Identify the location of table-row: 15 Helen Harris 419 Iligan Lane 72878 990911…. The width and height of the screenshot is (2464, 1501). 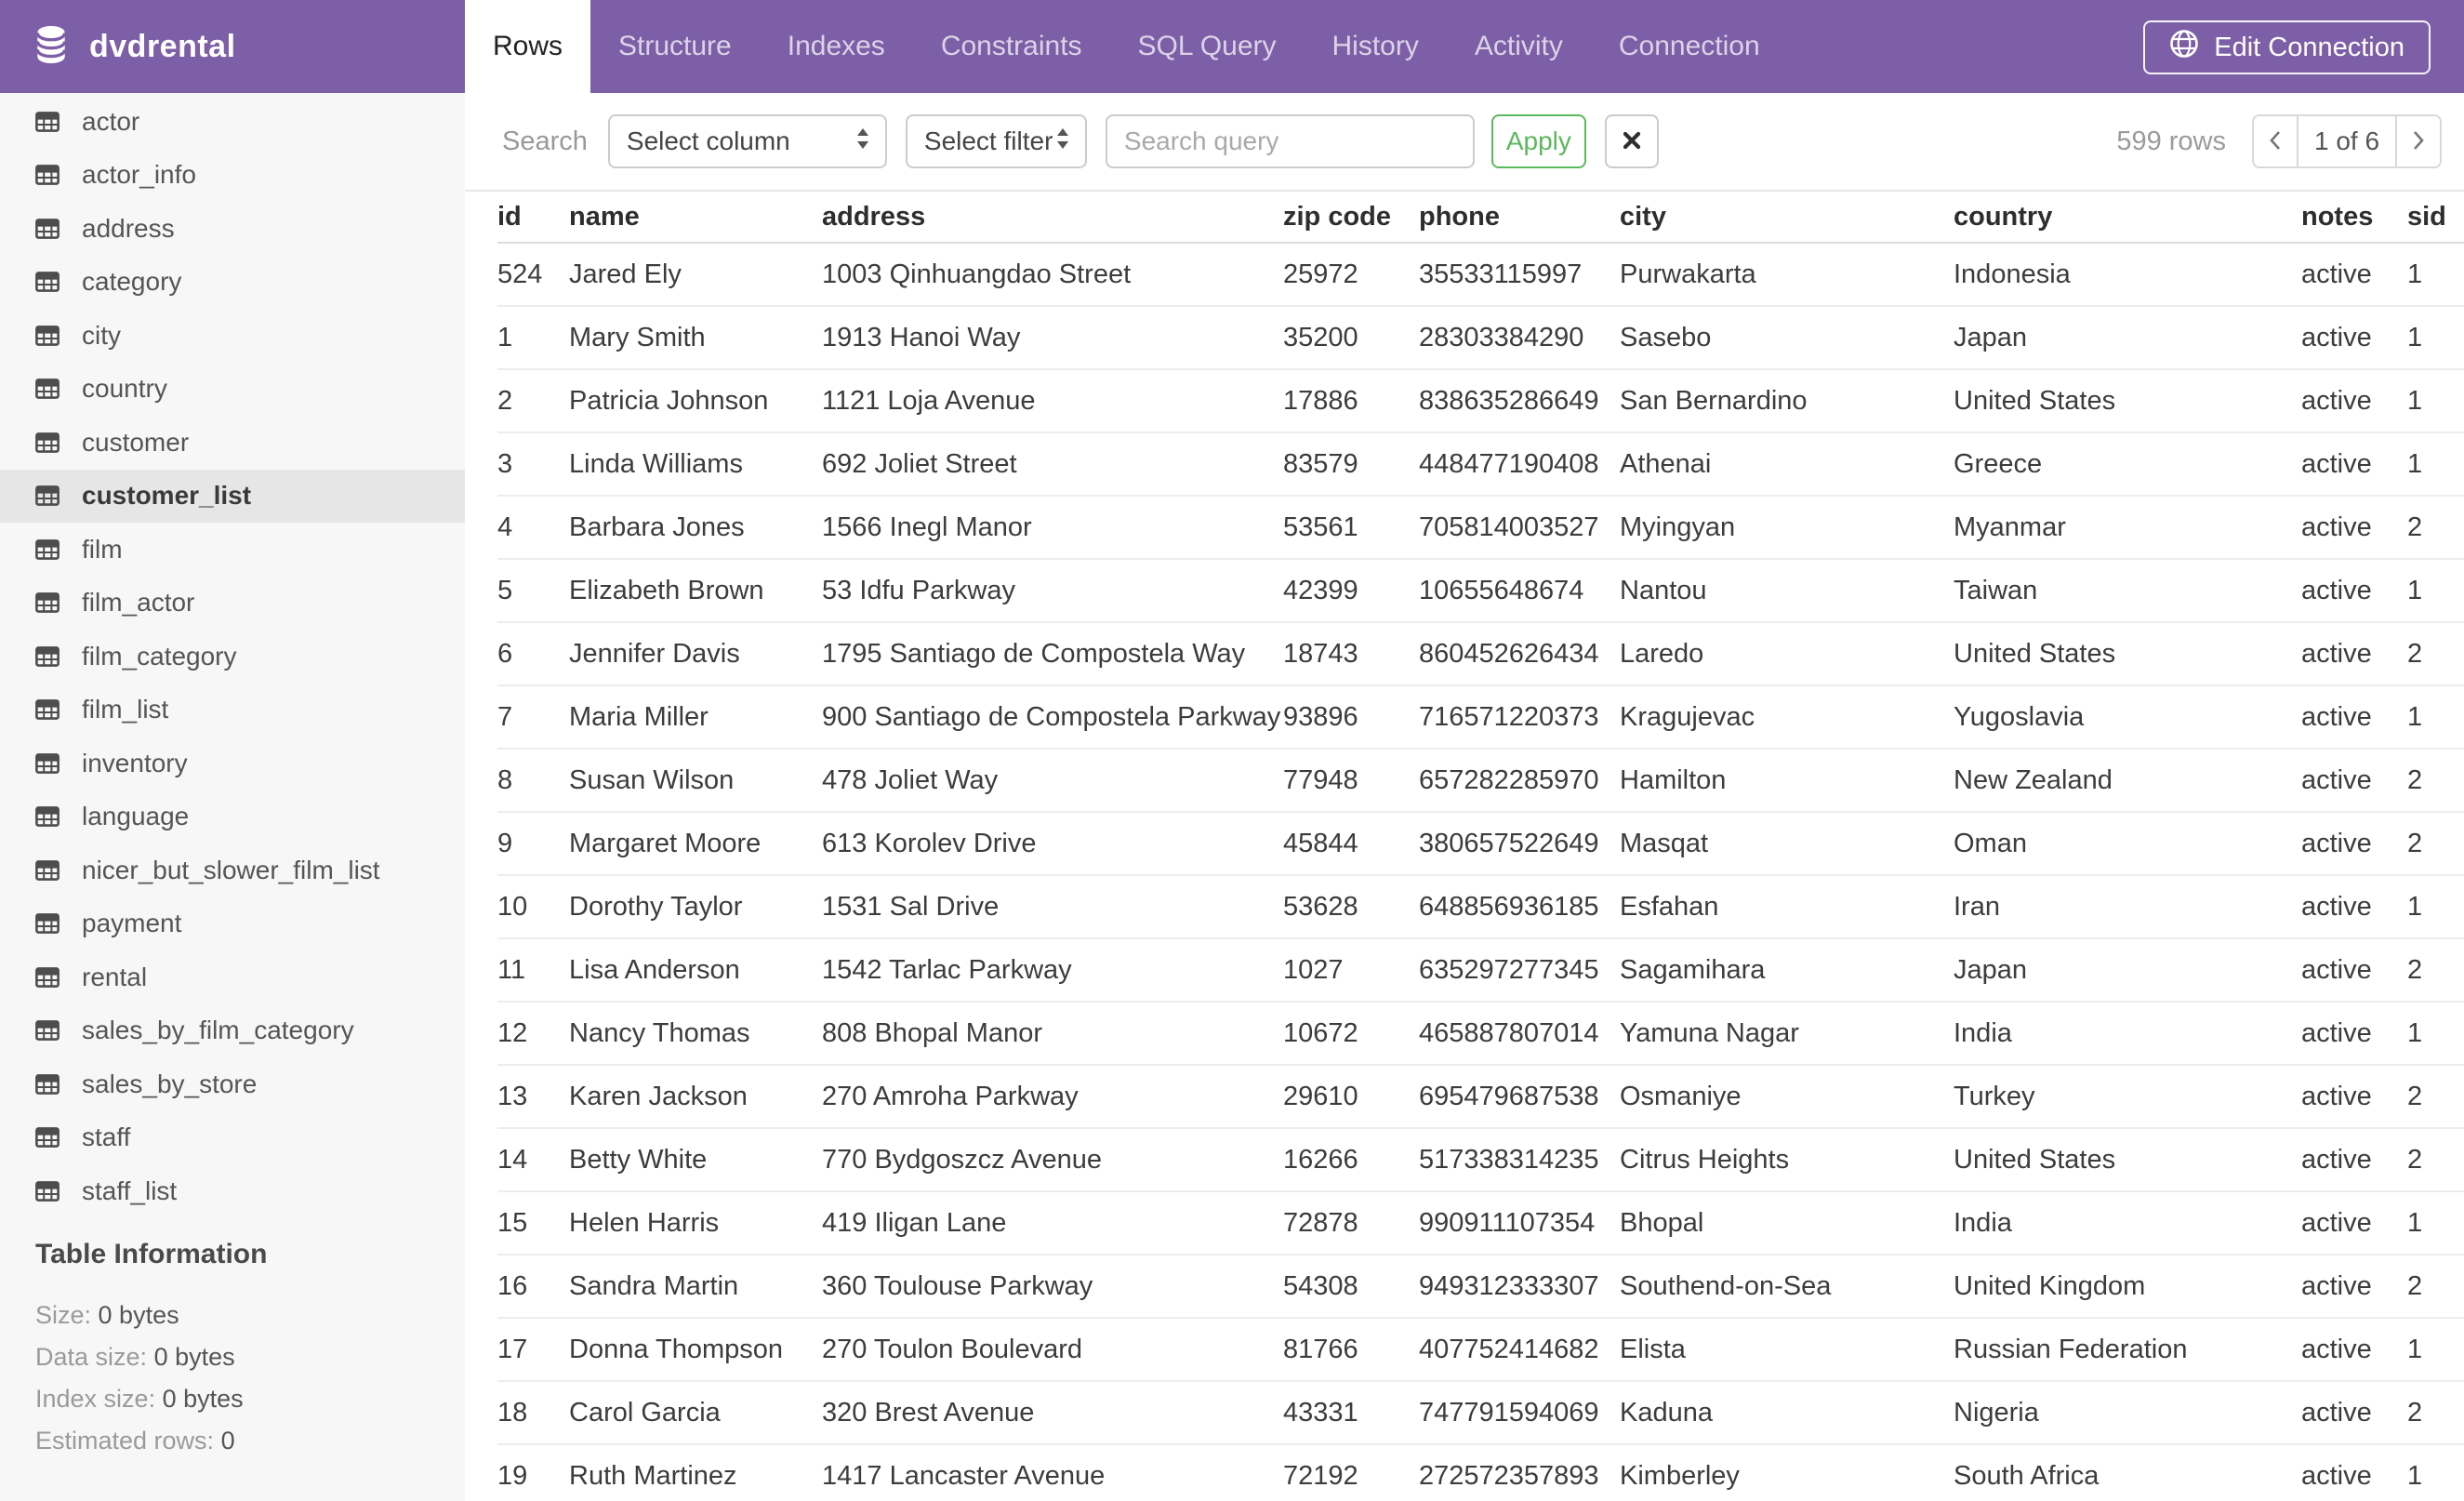
(1480, 1223).